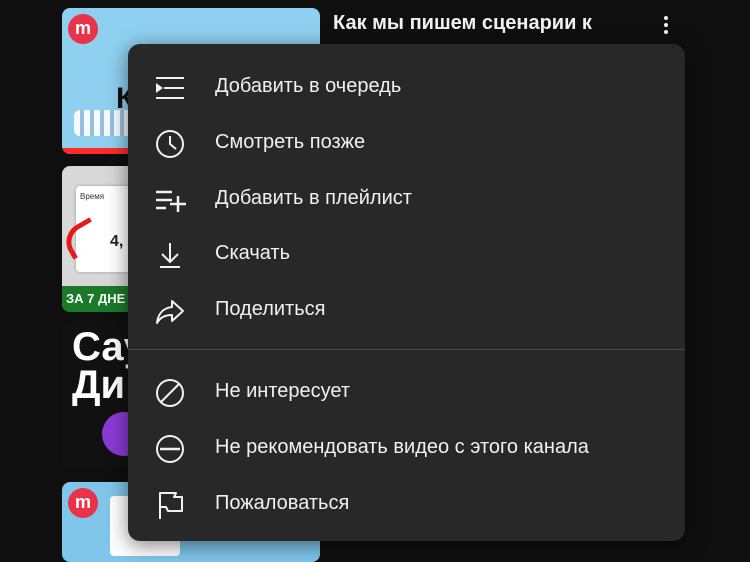 This screenshot has height=562, width=750. What do you see at coordinates (406, 253) in the screenshot?
I see `menu-item-download: Скачать` at bounding box center [406, 253].